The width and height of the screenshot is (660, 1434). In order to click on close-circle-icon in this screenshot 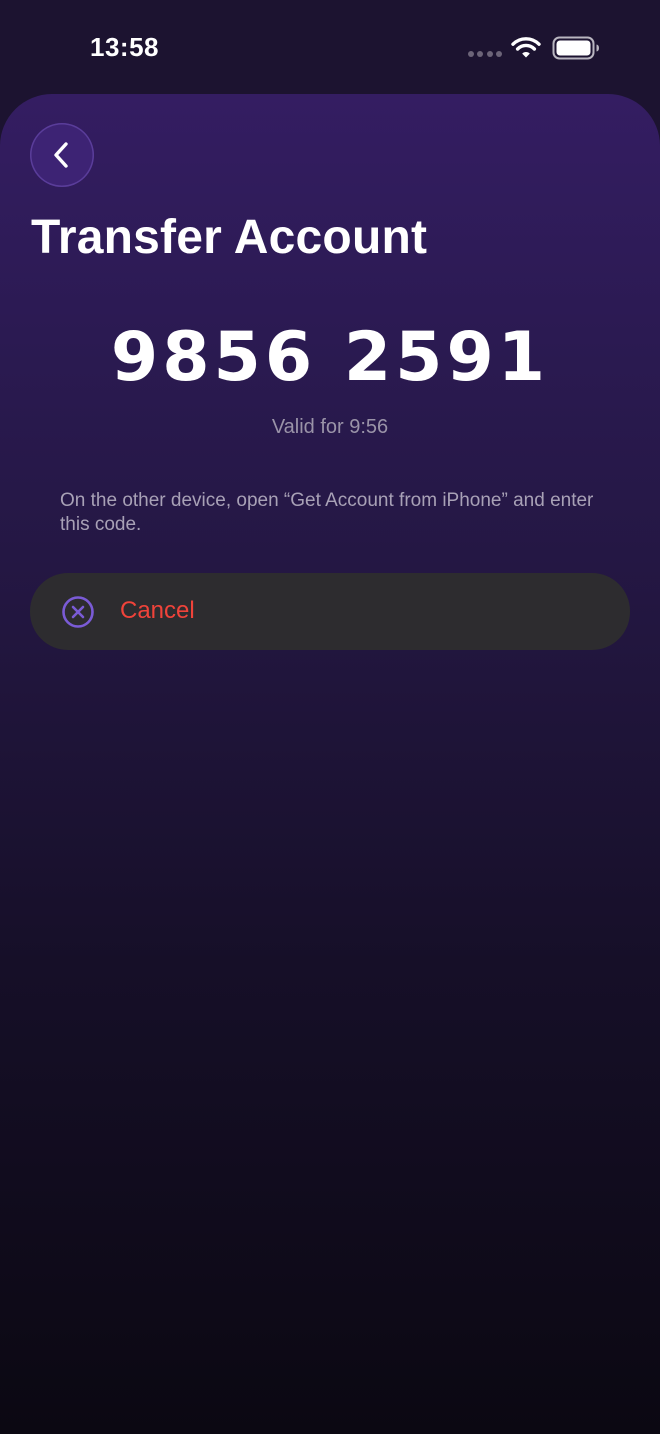, I will do `click(78, 612)`.